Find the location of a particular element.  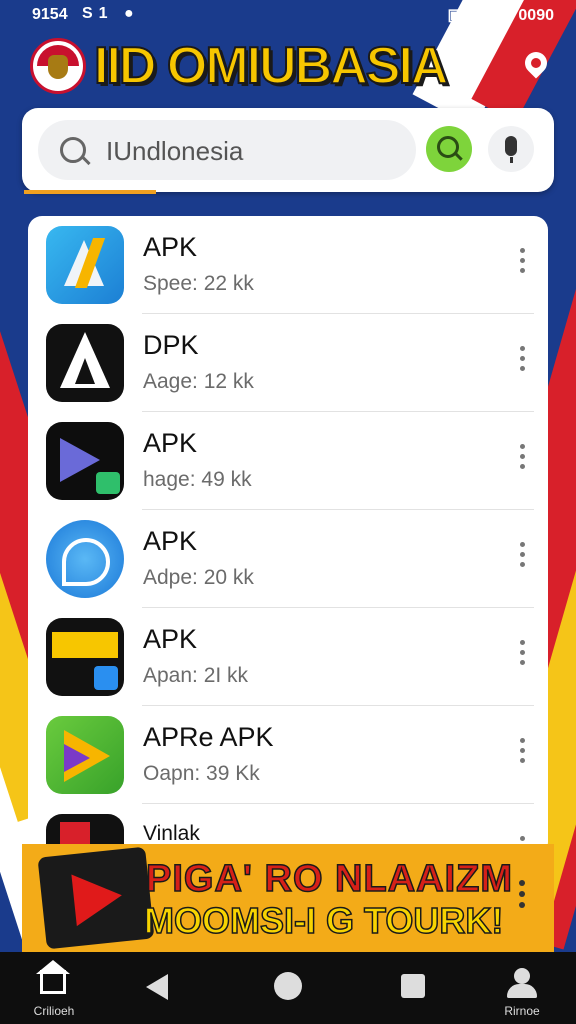

status-right-icons: ▣ ◔ ▮ 0090 is located at coordinates (496, 15).